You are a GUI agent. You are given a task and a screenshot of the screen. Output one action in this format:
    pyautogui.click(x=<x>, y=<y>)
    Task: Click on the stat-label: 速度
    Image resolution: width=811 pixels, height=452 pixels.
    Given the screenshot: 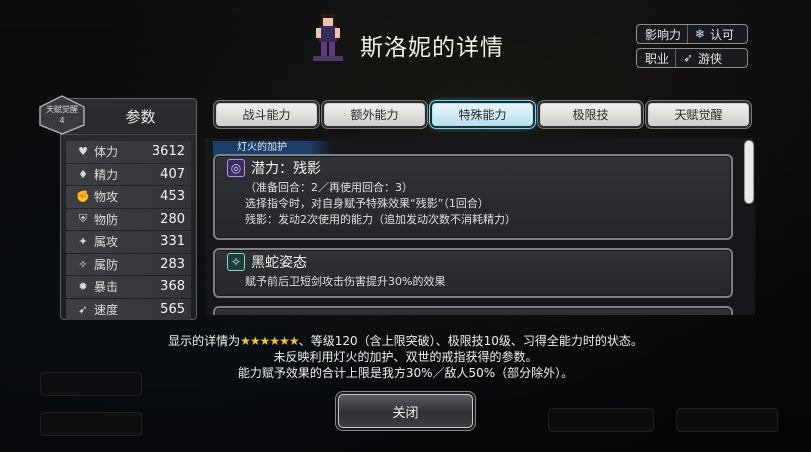 What is the action you would take?
    pyautogui.click(x=106, y=309)
    